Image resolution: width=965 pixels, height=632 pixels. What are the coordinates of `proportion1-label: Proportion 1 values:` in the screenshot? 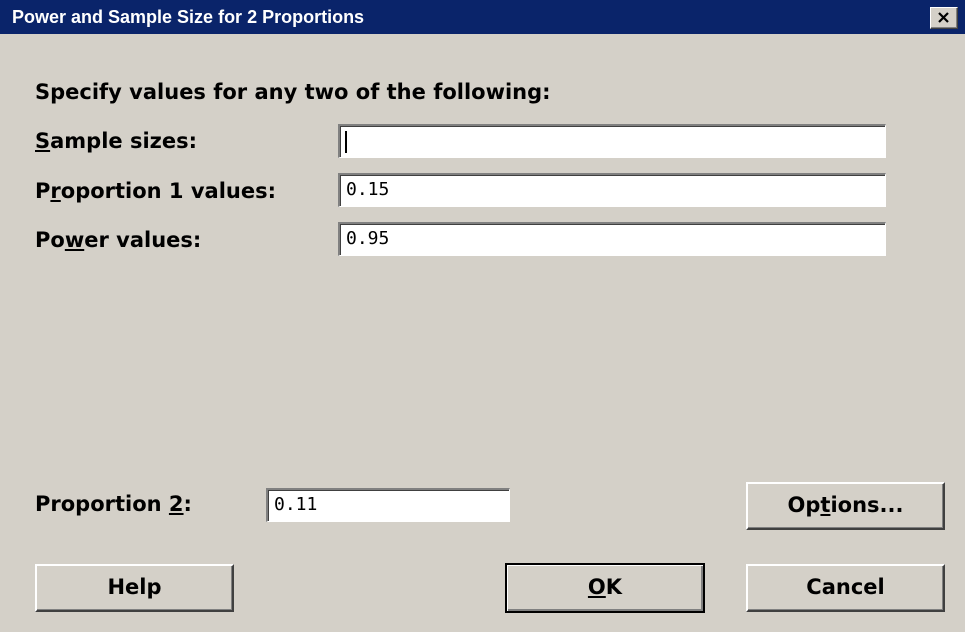 It's located at (155, 191).